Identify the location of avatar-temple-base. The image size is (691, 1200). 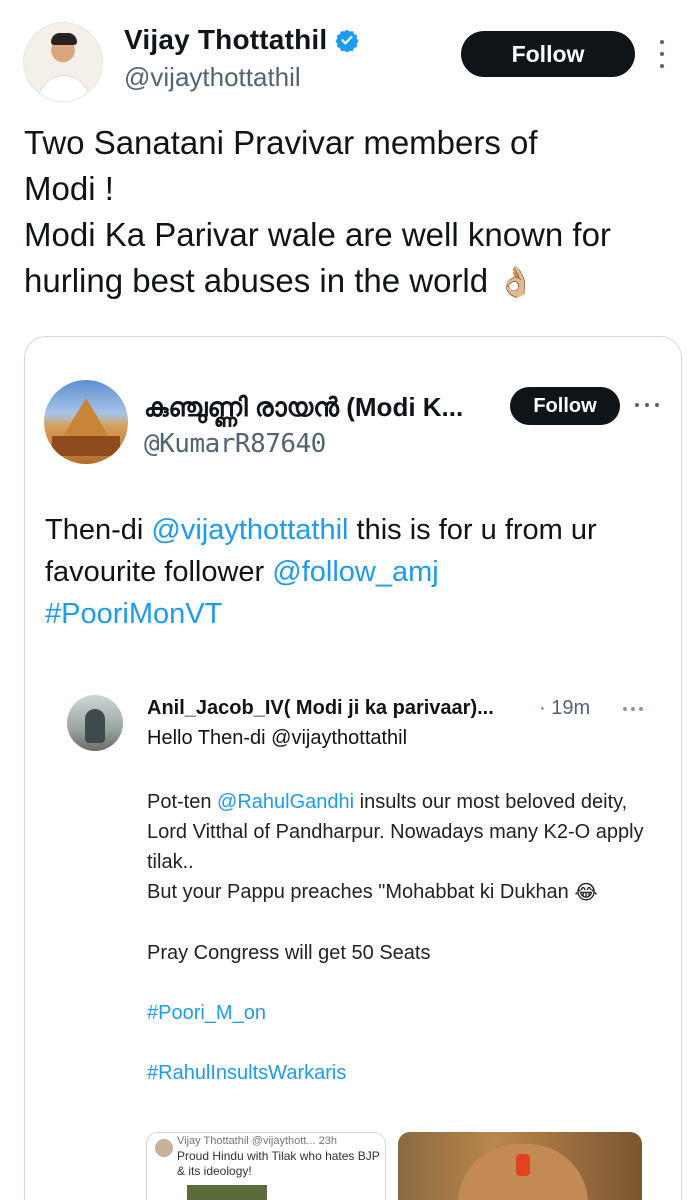
(86, 446).